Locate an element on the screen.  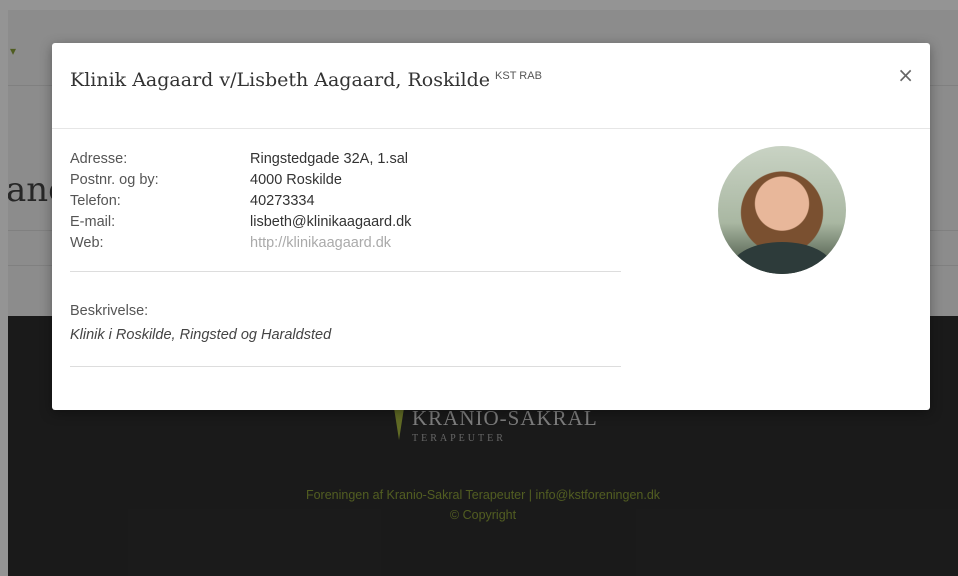
phone-label: Telefon: is located at coordinates (95, 201).